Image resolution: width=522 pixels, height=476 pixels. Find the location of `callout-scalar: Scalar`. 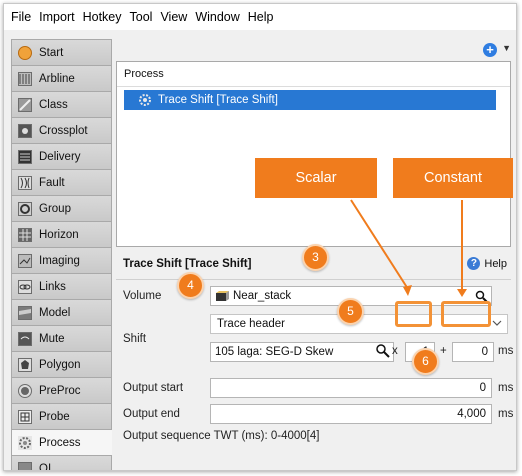

callout-scalar: Scalar is located at coordinates (316, 178).